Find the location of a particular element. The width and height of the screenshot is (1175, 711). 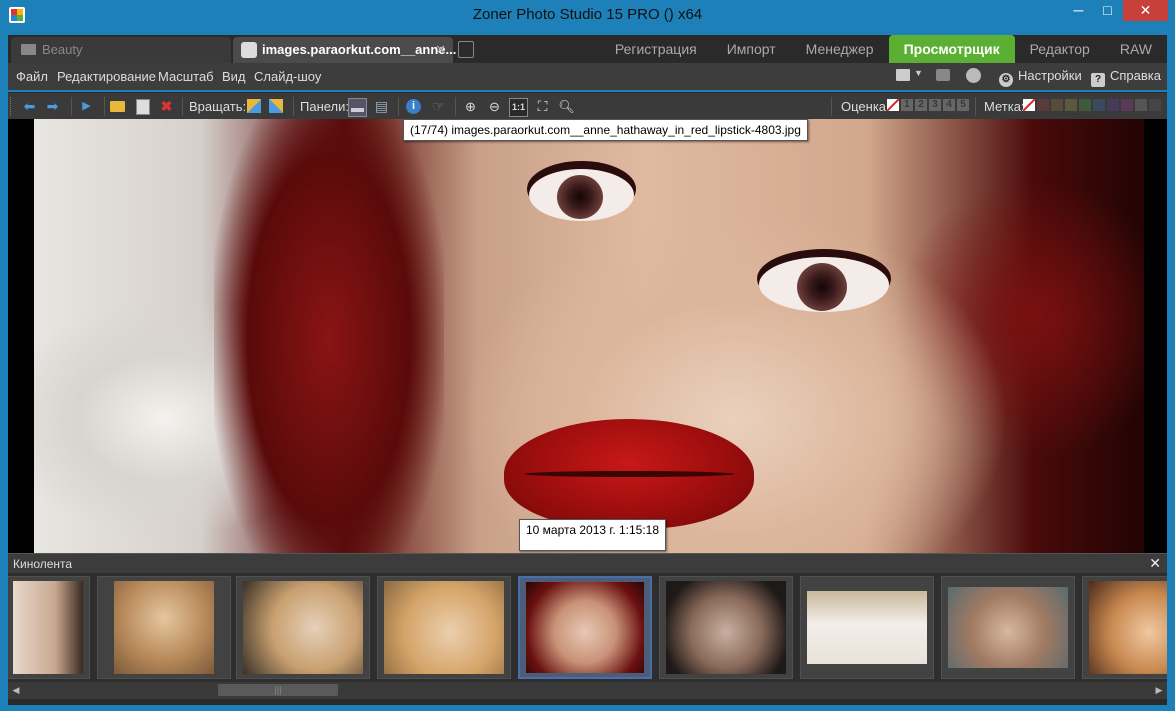

menu-file: Файл is located at coordinates (32, 76).